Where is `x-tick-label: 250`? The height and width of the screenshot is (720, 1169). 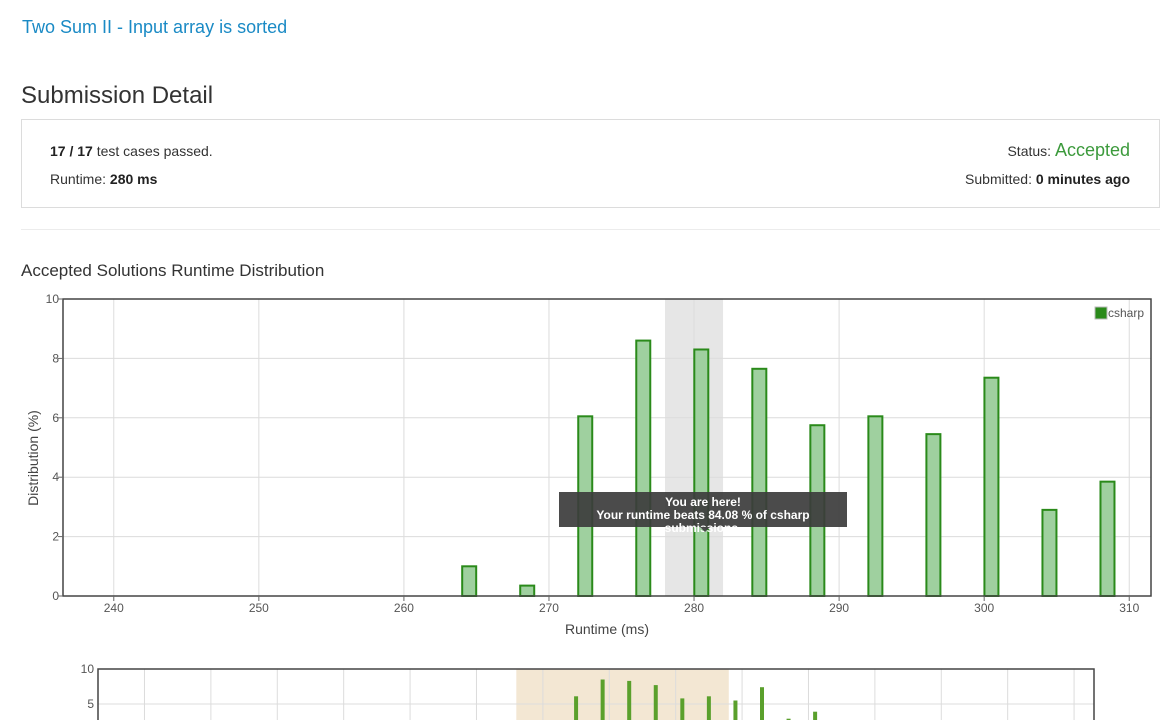 x-tick-label: 250 is located at coordinates (259, 608).